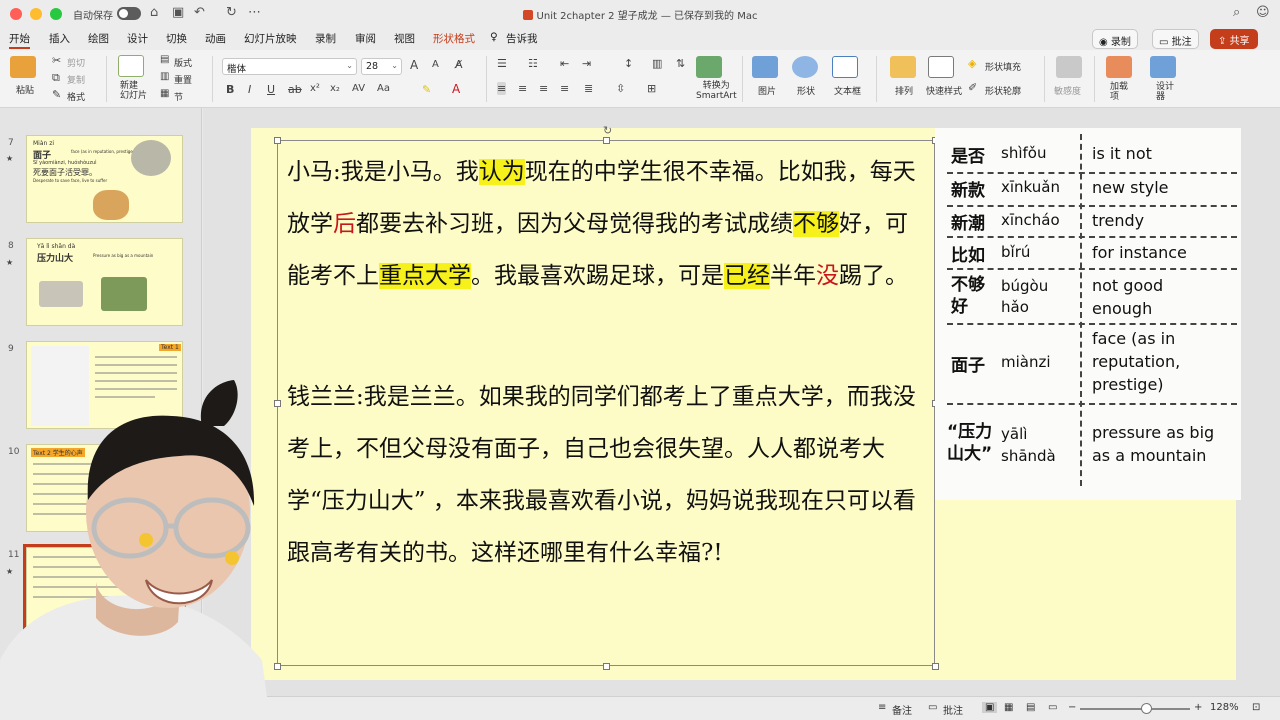  I want to click on tab-record: 录制, so click(325, 38).